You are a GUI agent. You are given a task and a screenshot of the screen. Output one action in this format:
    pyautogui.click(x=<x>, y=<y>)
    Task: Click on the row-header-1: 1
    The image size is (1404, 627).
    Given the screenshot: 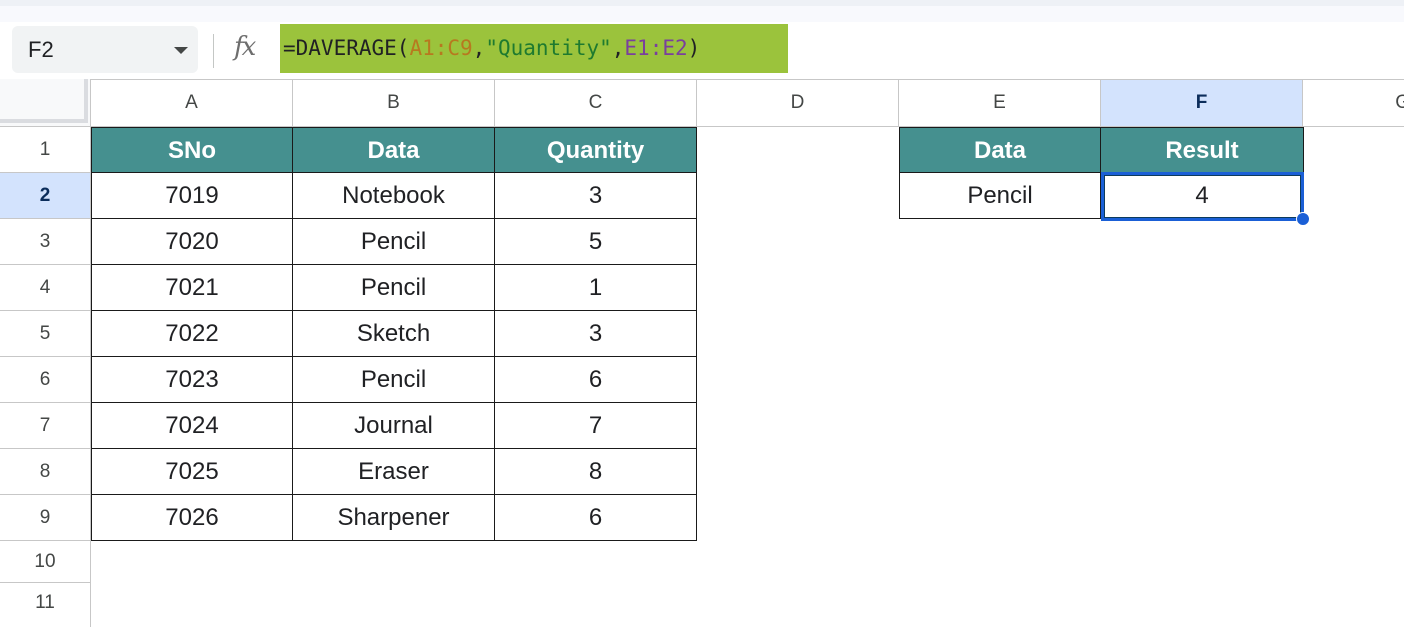 What is the action you would take?
    pyautogui.click(x=45, y=150)
    